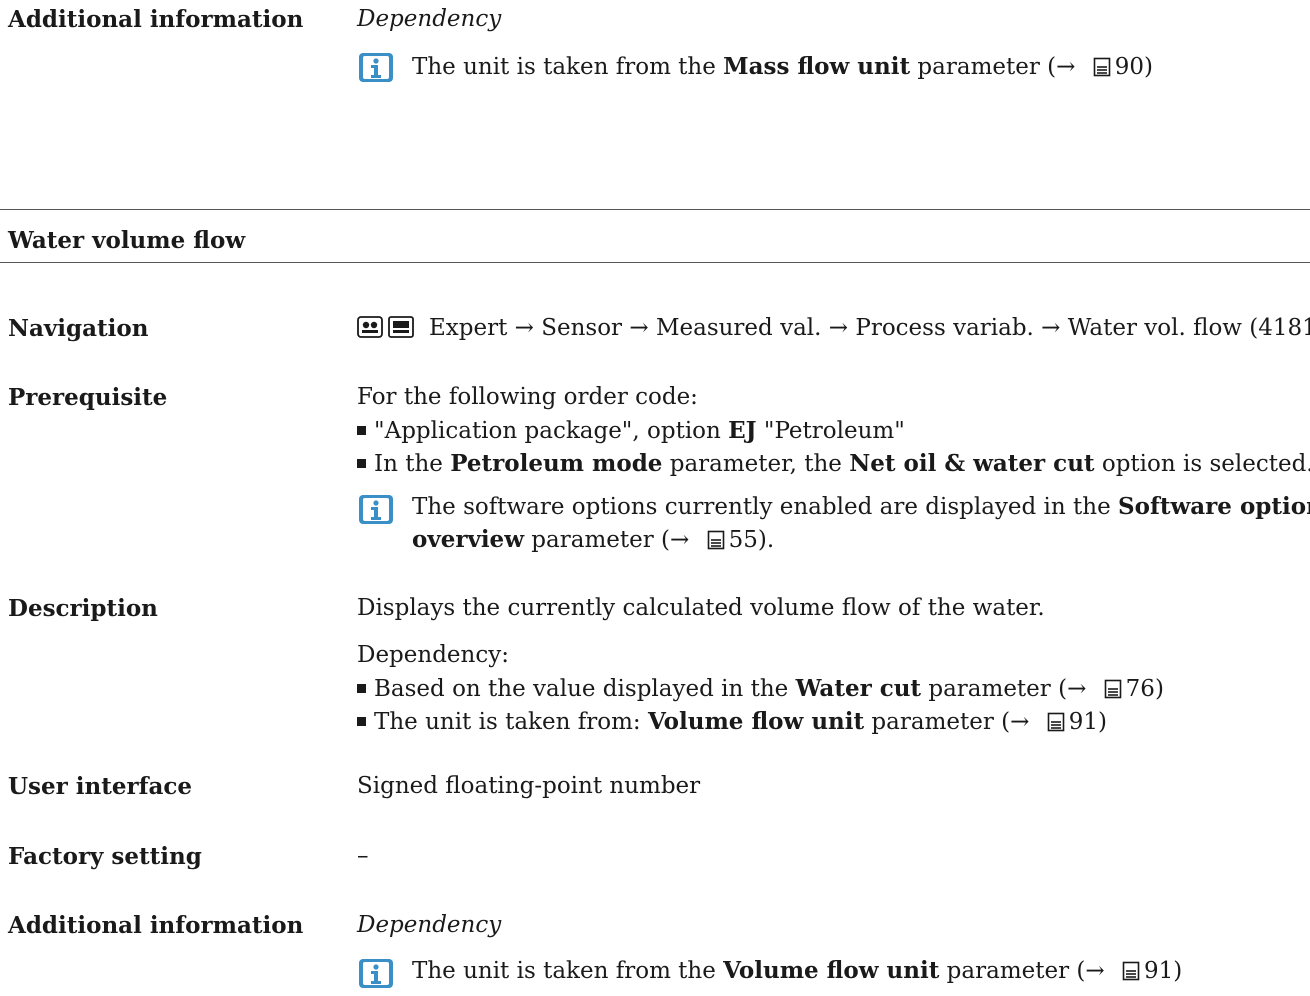 The width and height of the screenshot is (1310, 996). Describe the element at coordinates (78, 328) in the screenshot. I see `navigation-label: Navigation` at that location.